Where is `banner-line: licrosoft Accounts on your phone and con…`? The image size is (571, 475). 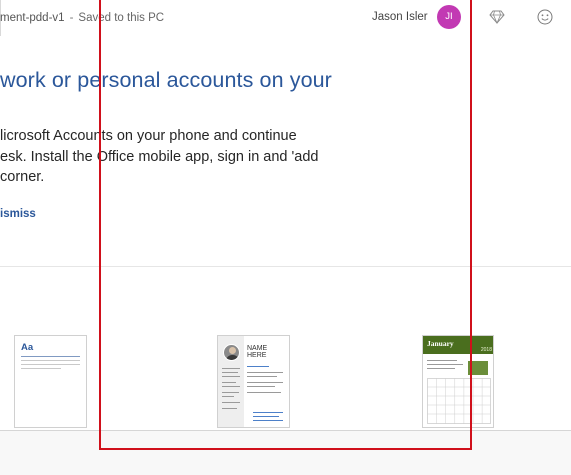 banner-line: licrosoft Accounts on your phone and con… is located at coordinates (148, 136).